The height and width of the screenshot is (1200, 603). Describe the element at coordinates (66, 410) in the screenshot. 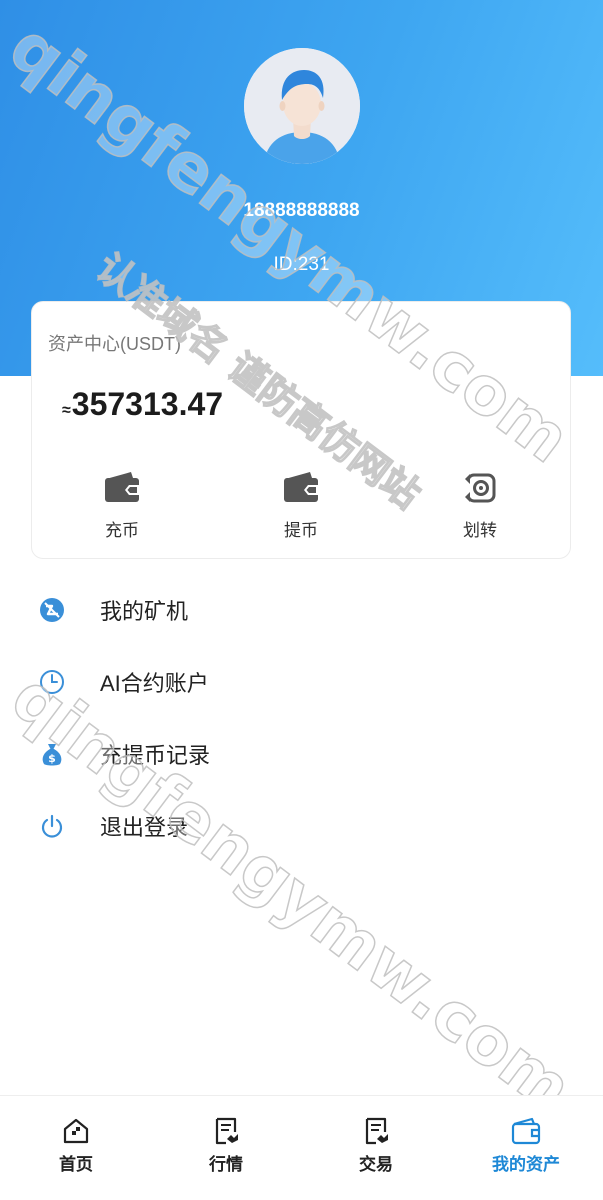

I see `approx-symbol: ≈` at that location.